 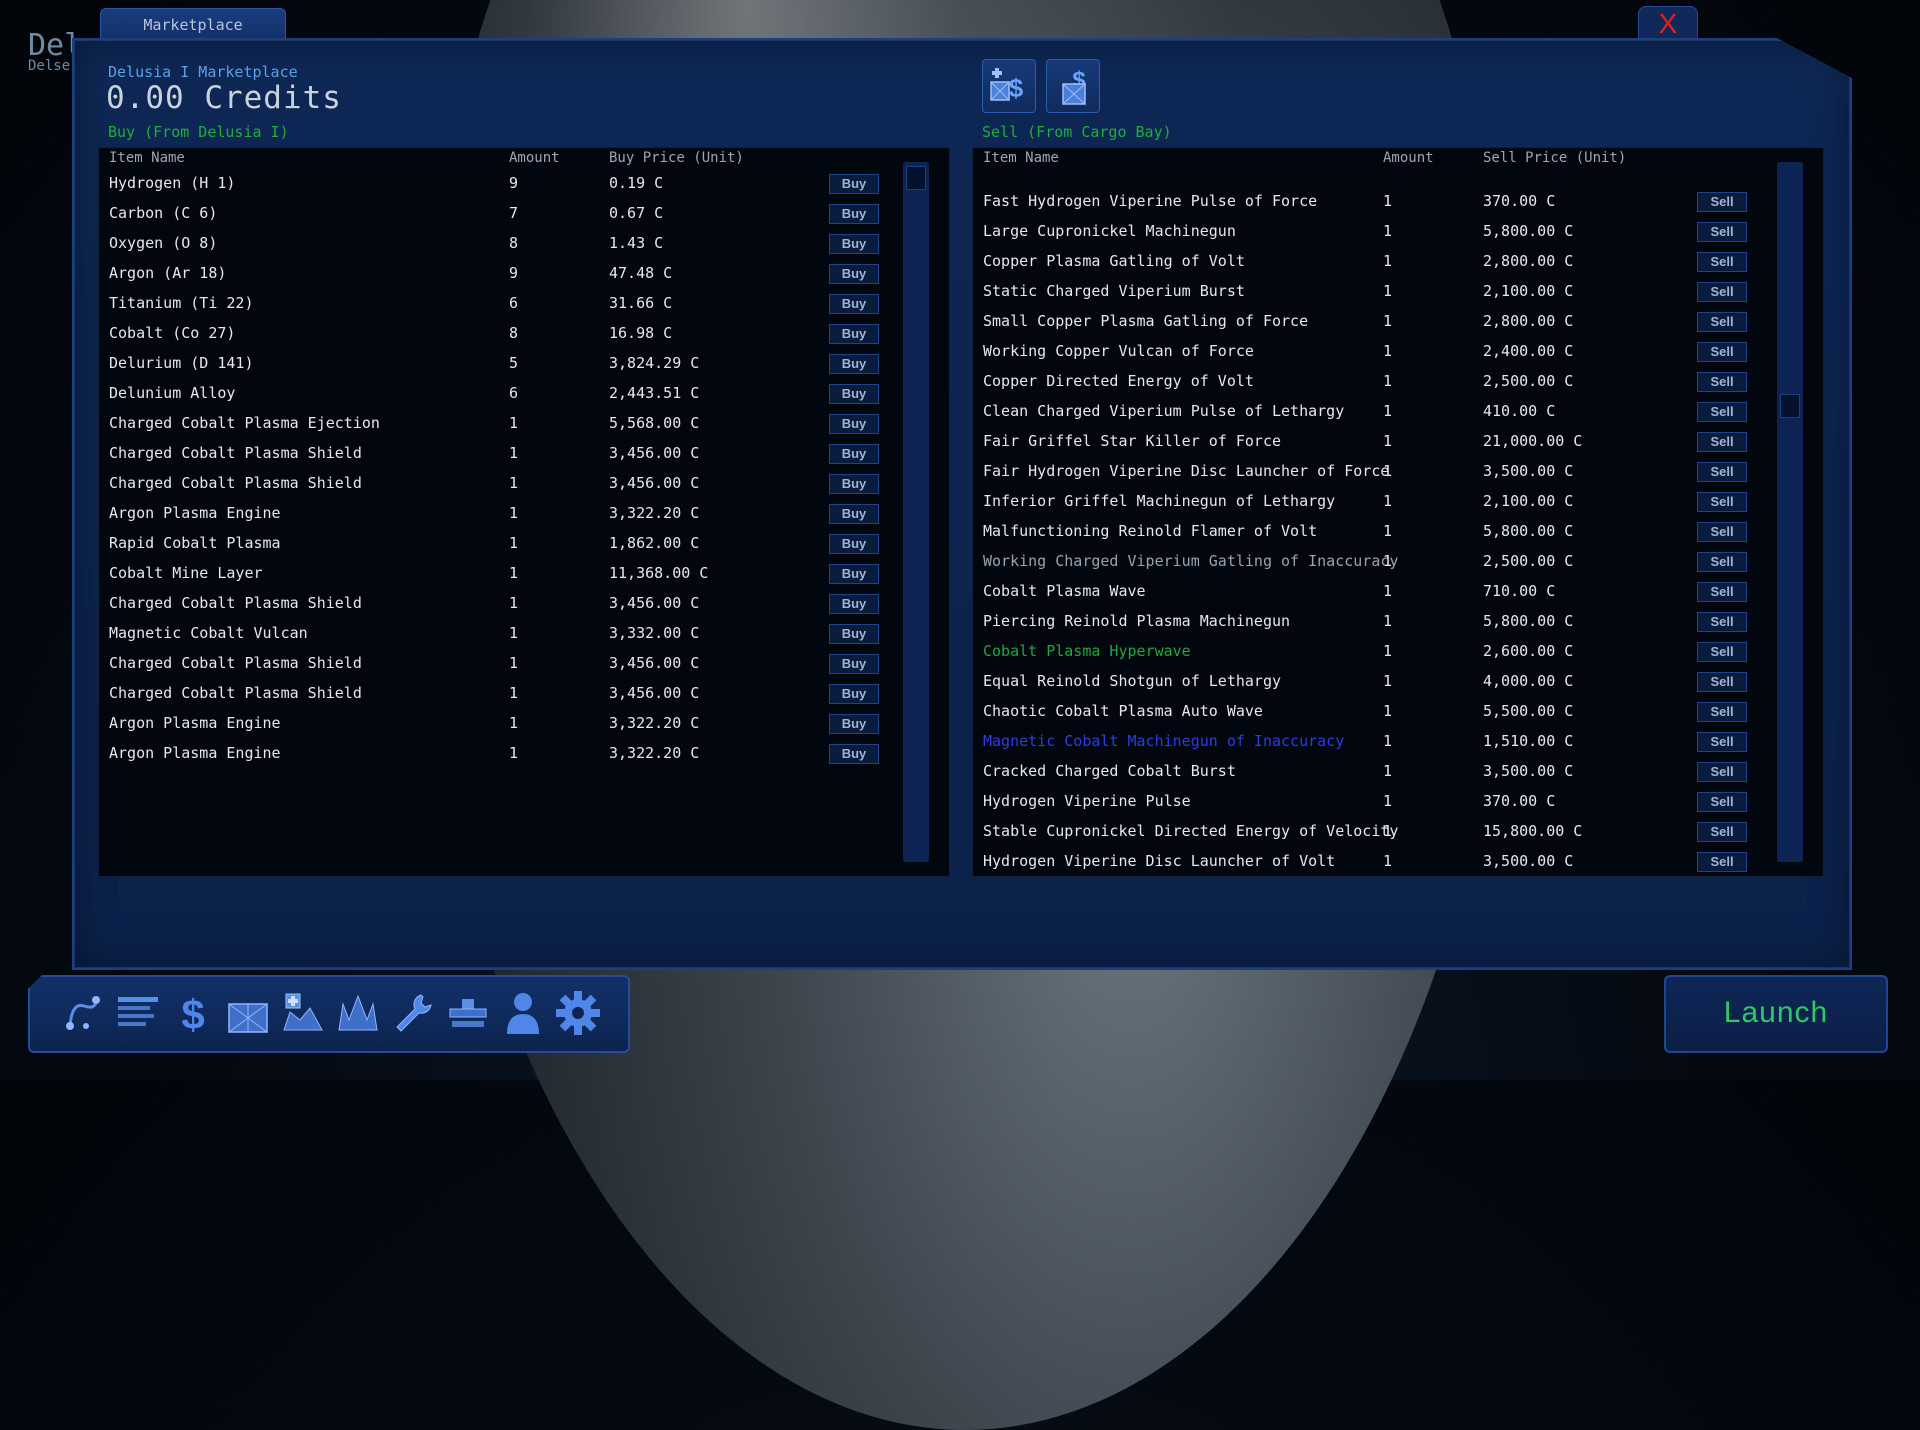 I want to click on buy-scrollbar, so click(x=916, y=512).